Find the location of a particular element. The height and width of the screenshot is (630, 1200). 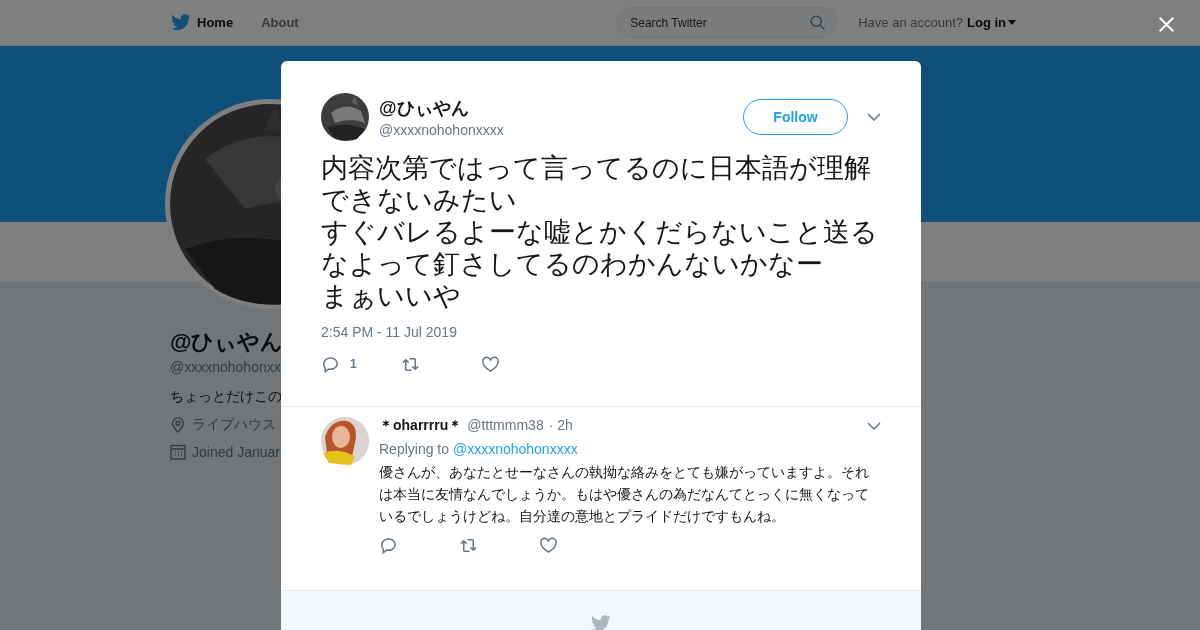

search-icon is located at coordinates (818, 22).